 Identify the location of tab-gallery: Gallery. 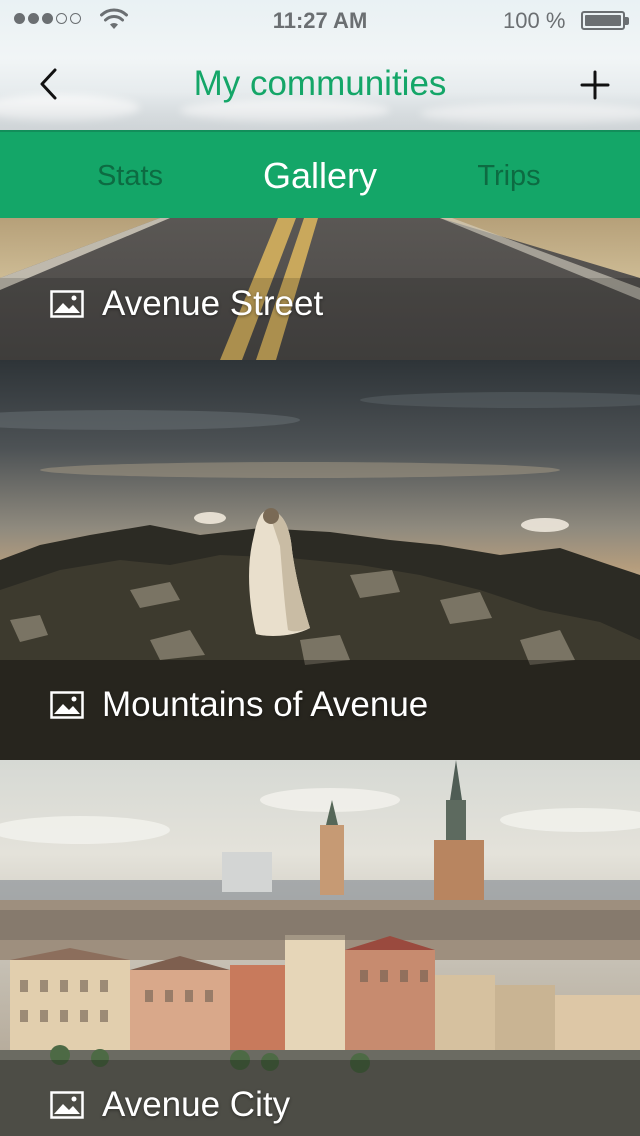
(320, 176).